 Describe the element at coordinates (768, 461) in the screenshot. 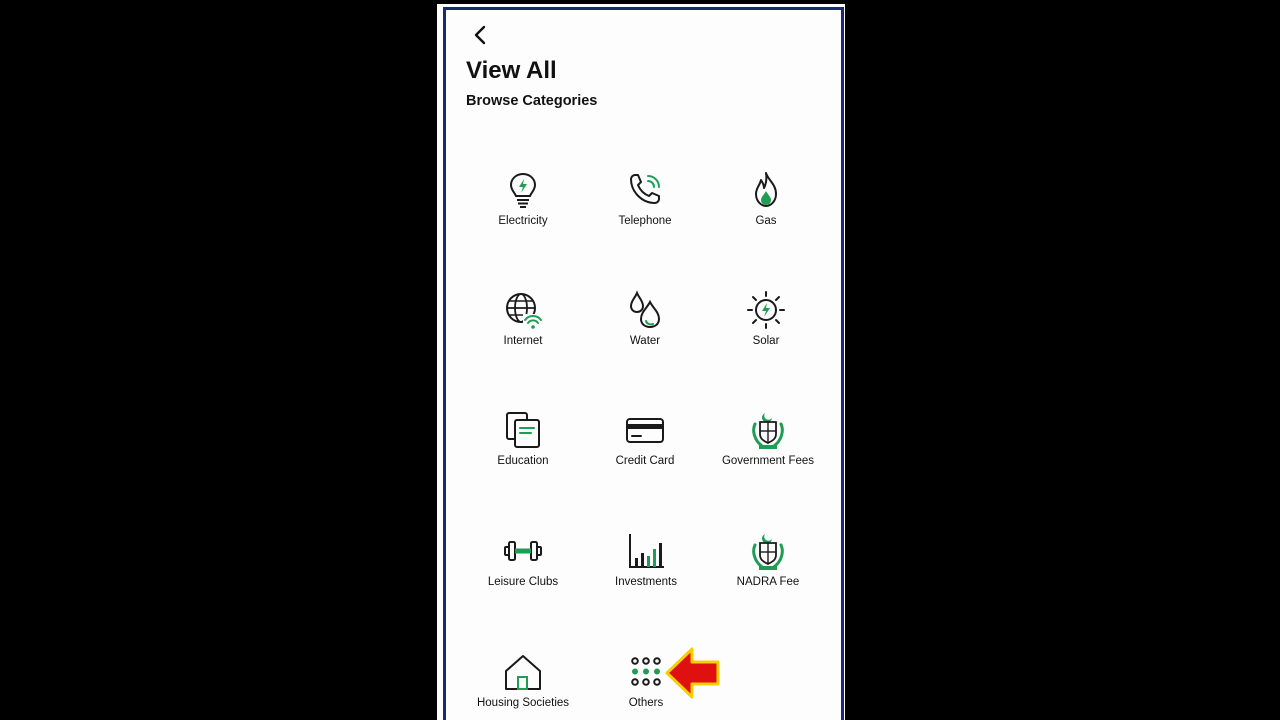

I see `category-label: Government Fees` at that location.